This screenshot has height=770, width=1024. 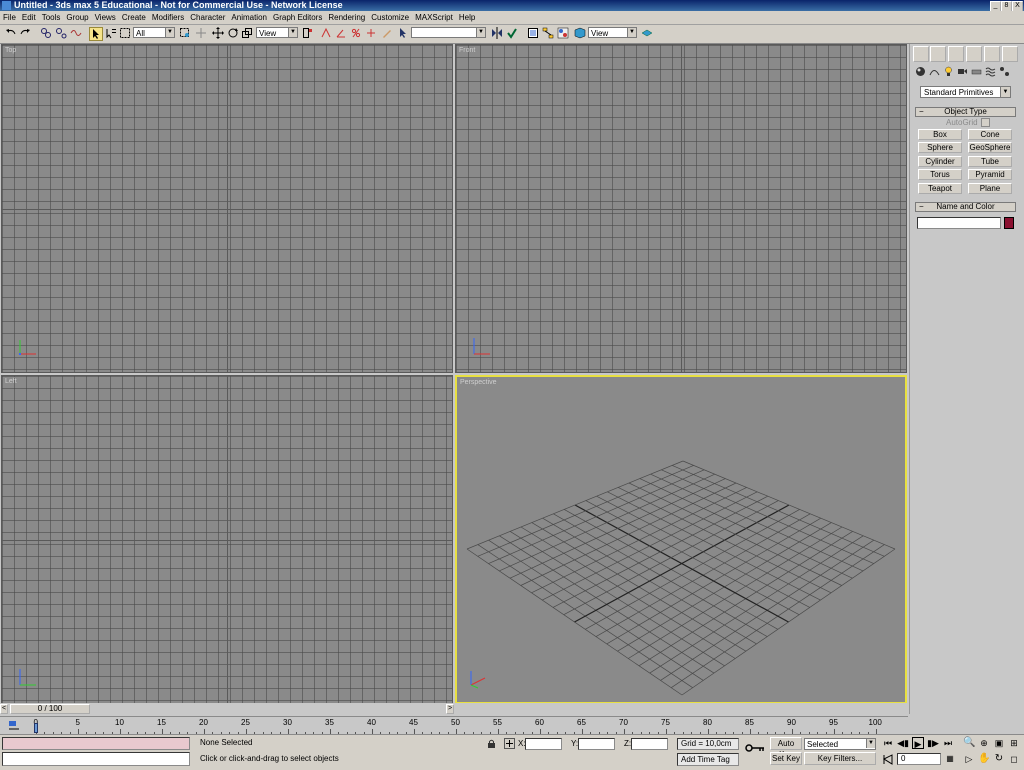 What do you see at coordinates (755, 748) in the screenshot?
I see `key-icon` at bounding box center [755, 748].